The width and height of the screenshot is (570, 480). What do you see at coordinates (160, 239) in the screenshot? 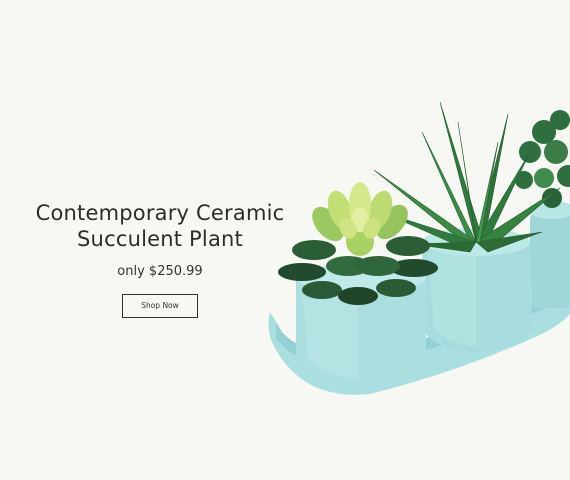
I see `title-line-2: Succulent Plant` at bounding box center [160, 239].